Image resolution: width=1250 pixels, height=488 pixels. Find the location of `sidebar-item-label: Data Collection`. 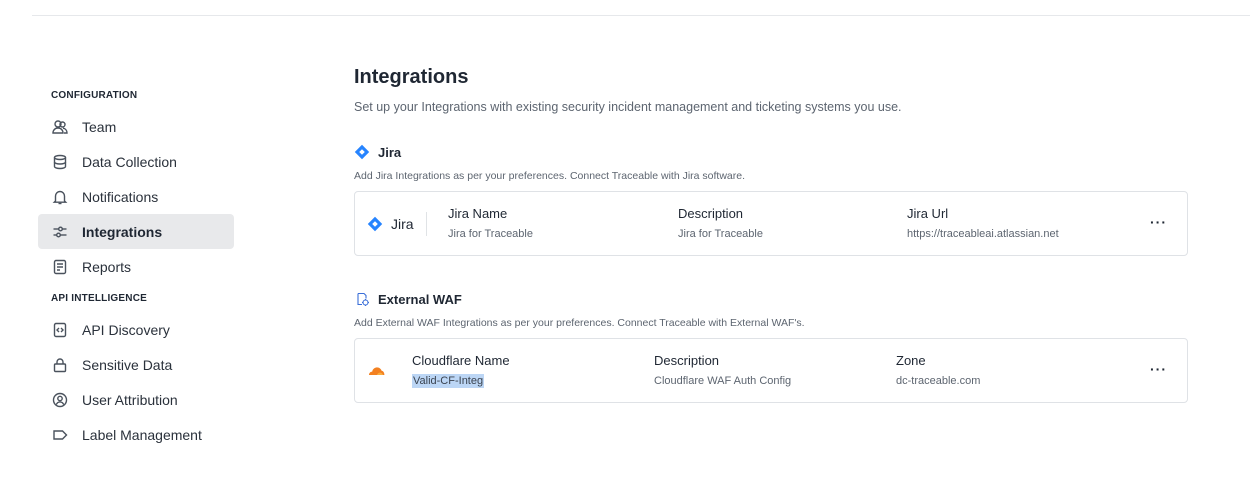

sidebar-item-label: Data Collection is located at coordinates (129, 161).